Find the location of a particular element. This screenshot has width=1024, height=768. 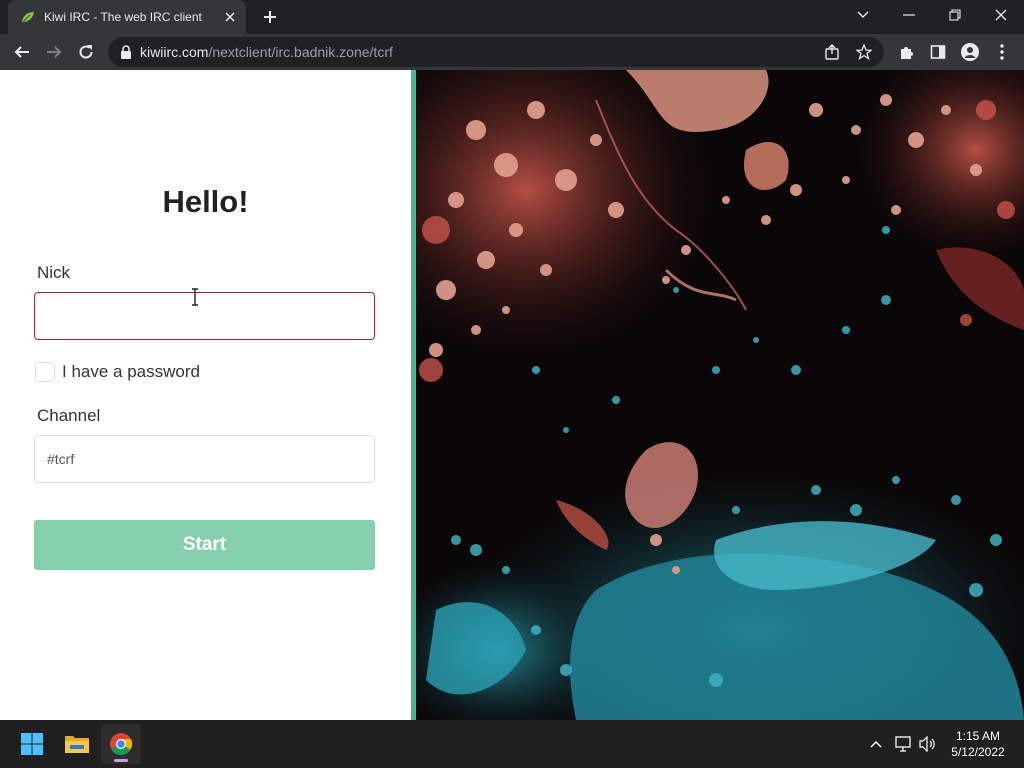

side-panel-icon is located at coordinates (938, 52).